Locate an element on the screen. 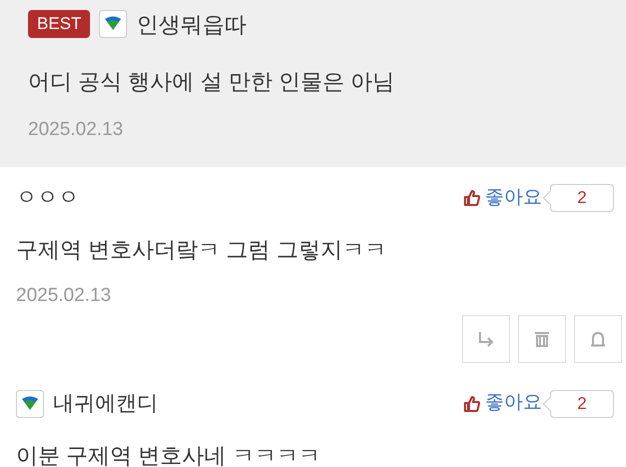  comment-author: 내귀에캔디 is located at coordinates (105, 403).